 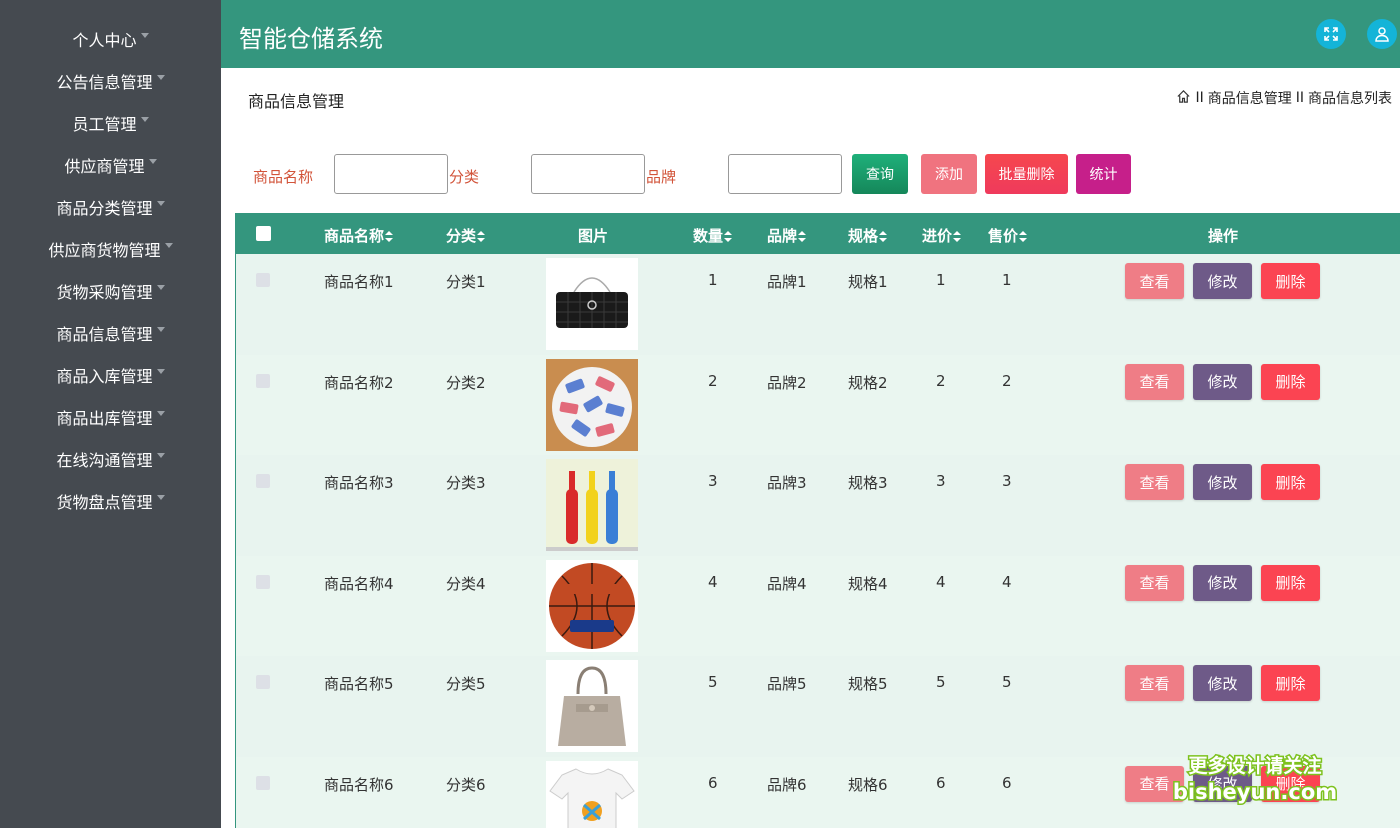 What do you see at coordinates (110, 333) in the screenshot?
I see `sidebar-item-8: 商品信息管理` at bounding box center [110, 333].